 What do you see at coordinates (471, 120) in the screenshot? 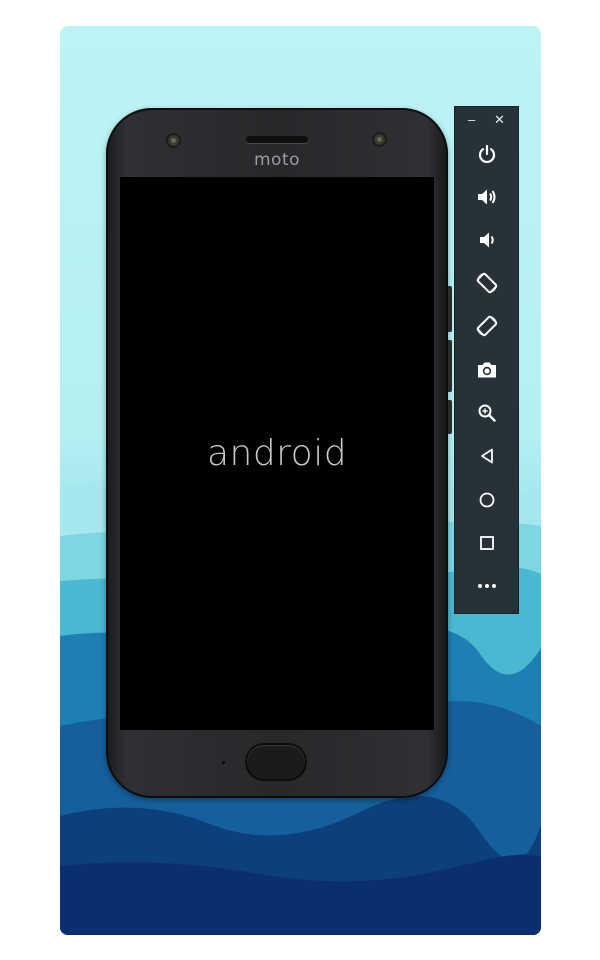
I see `minimize-button: –` at bounding box center [471, 120].